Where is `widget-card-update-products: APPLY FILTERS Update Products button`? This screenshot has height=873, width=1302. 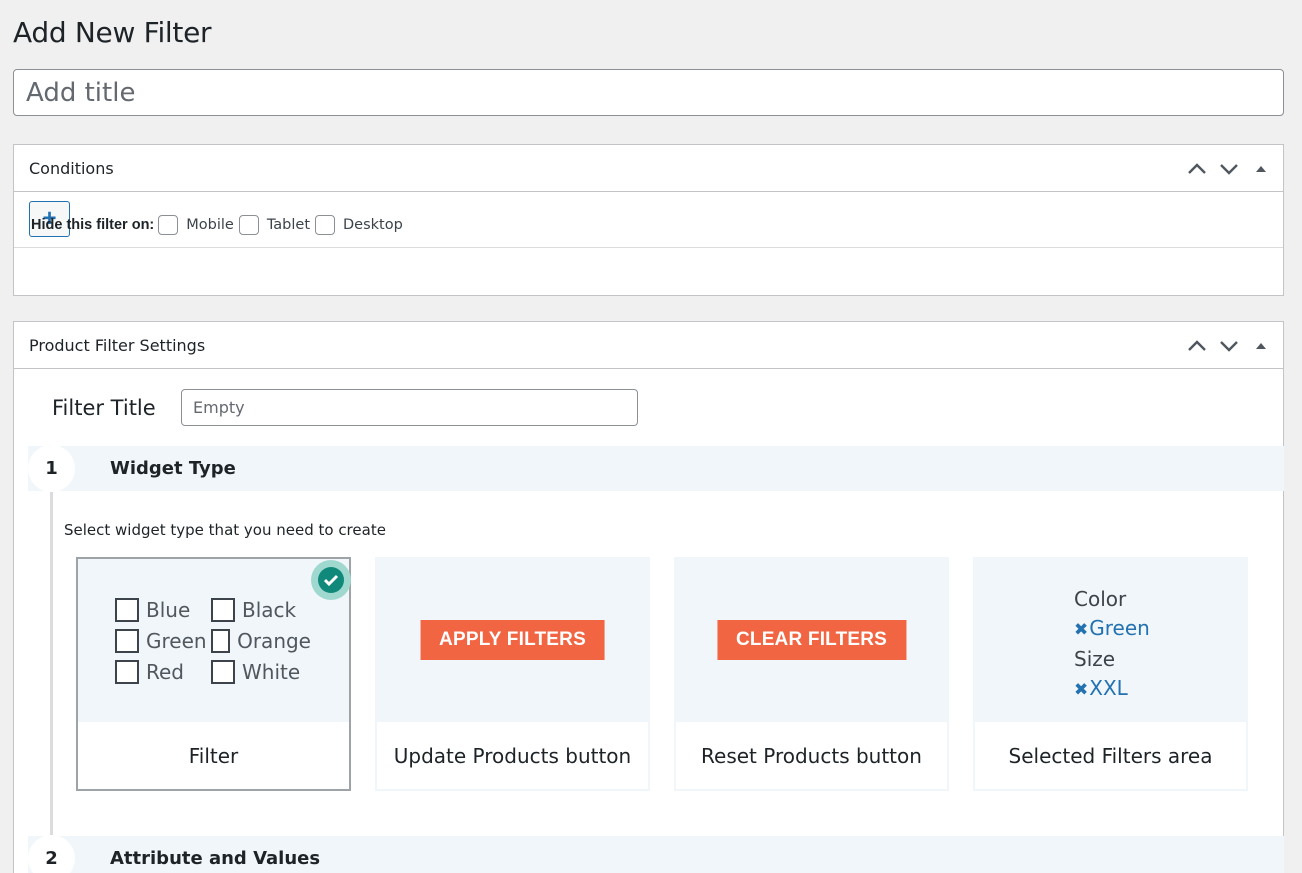 widget-card-update-products: APPLY FILTERS Update Products button is located at coordinates (512, 674).